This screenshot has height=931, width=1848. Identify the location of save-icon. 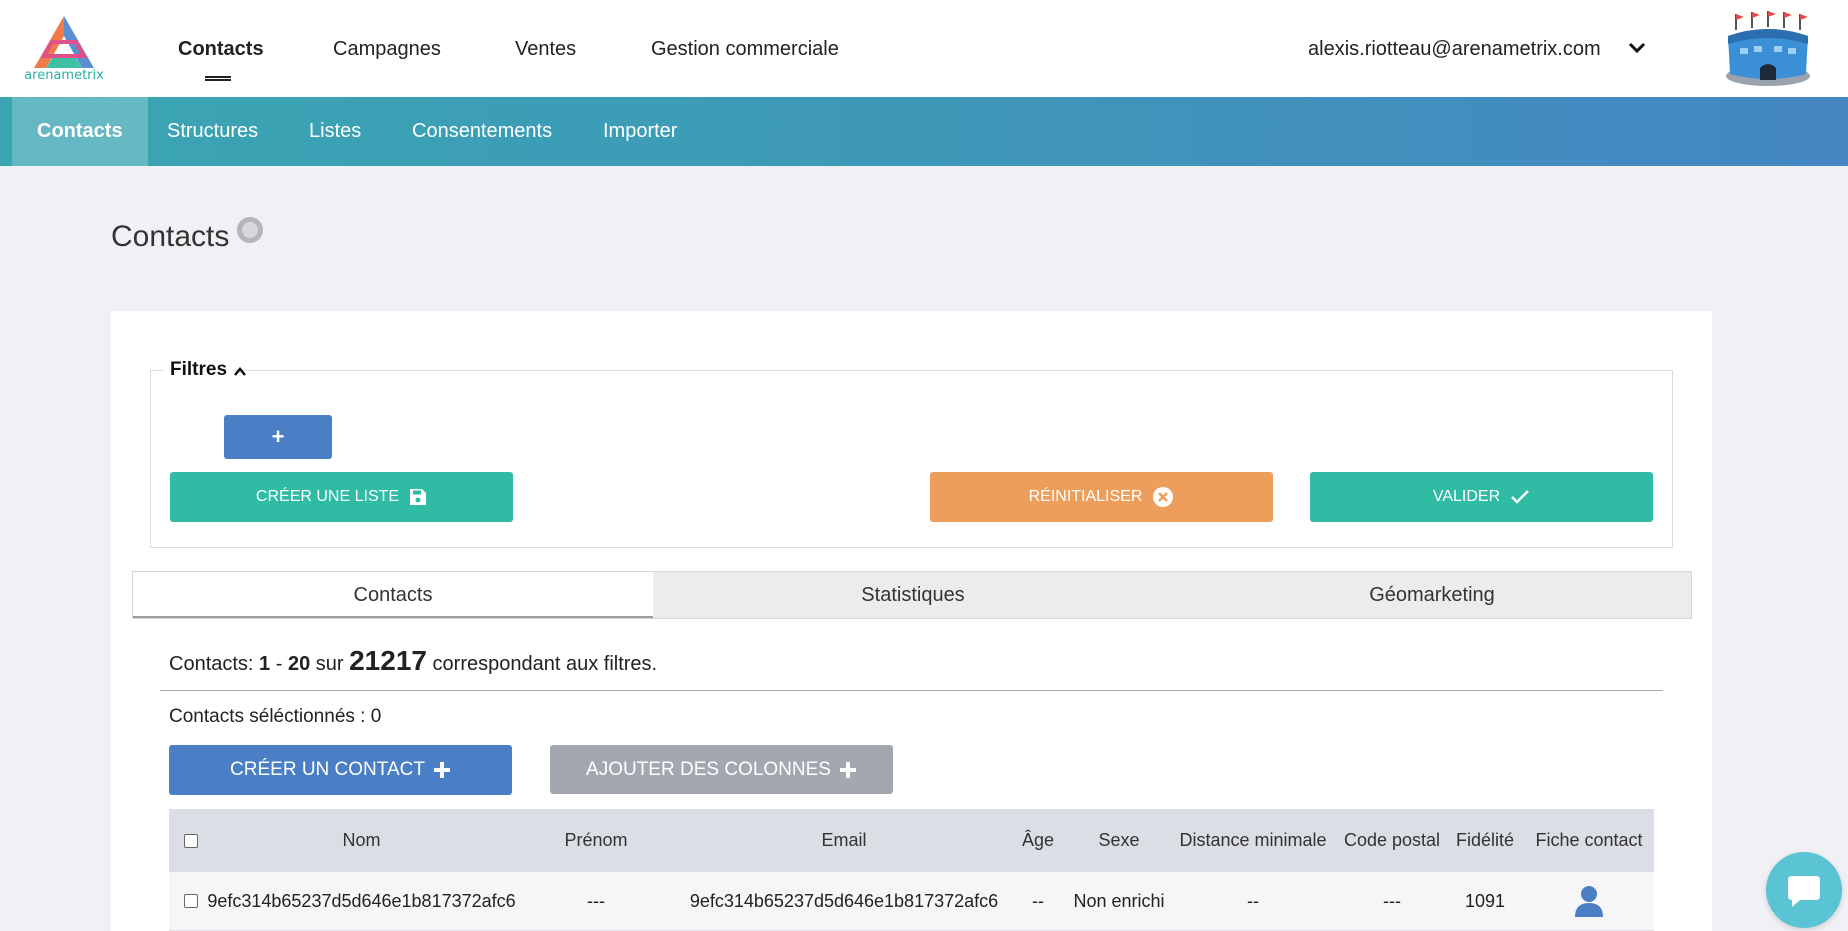
(418, 497).